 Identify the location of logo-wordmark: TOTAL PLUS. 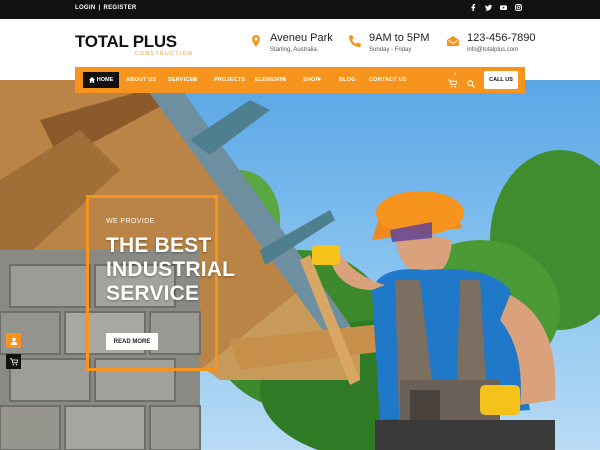
(134, 41).